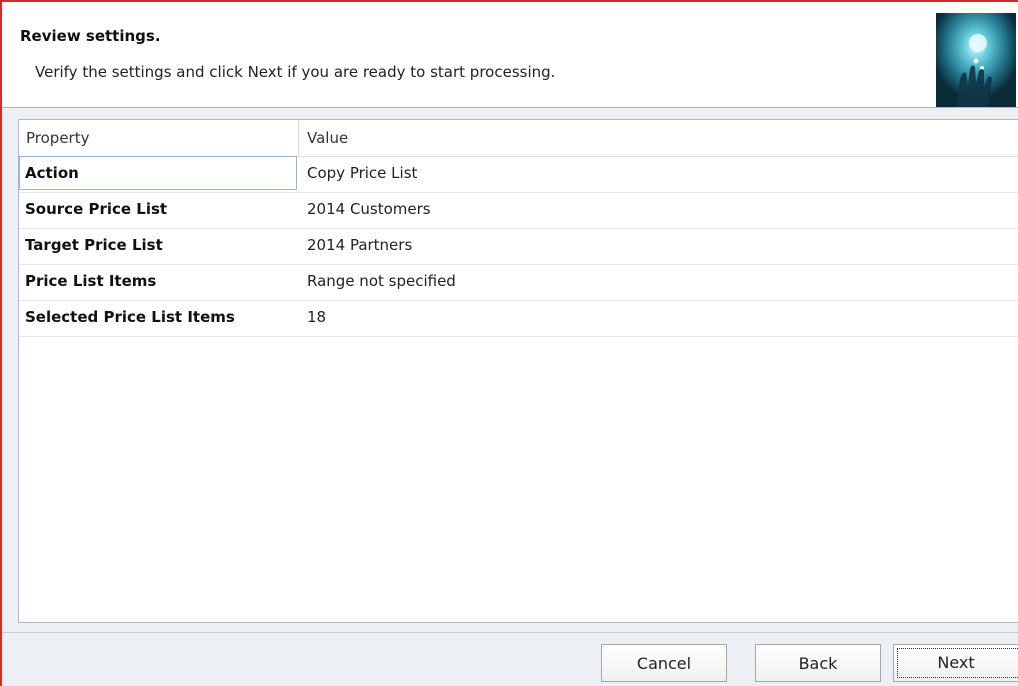  Describe the element at coordinates (90, 36) in the screenshot. I see `page-title: Review settings.` at that location.